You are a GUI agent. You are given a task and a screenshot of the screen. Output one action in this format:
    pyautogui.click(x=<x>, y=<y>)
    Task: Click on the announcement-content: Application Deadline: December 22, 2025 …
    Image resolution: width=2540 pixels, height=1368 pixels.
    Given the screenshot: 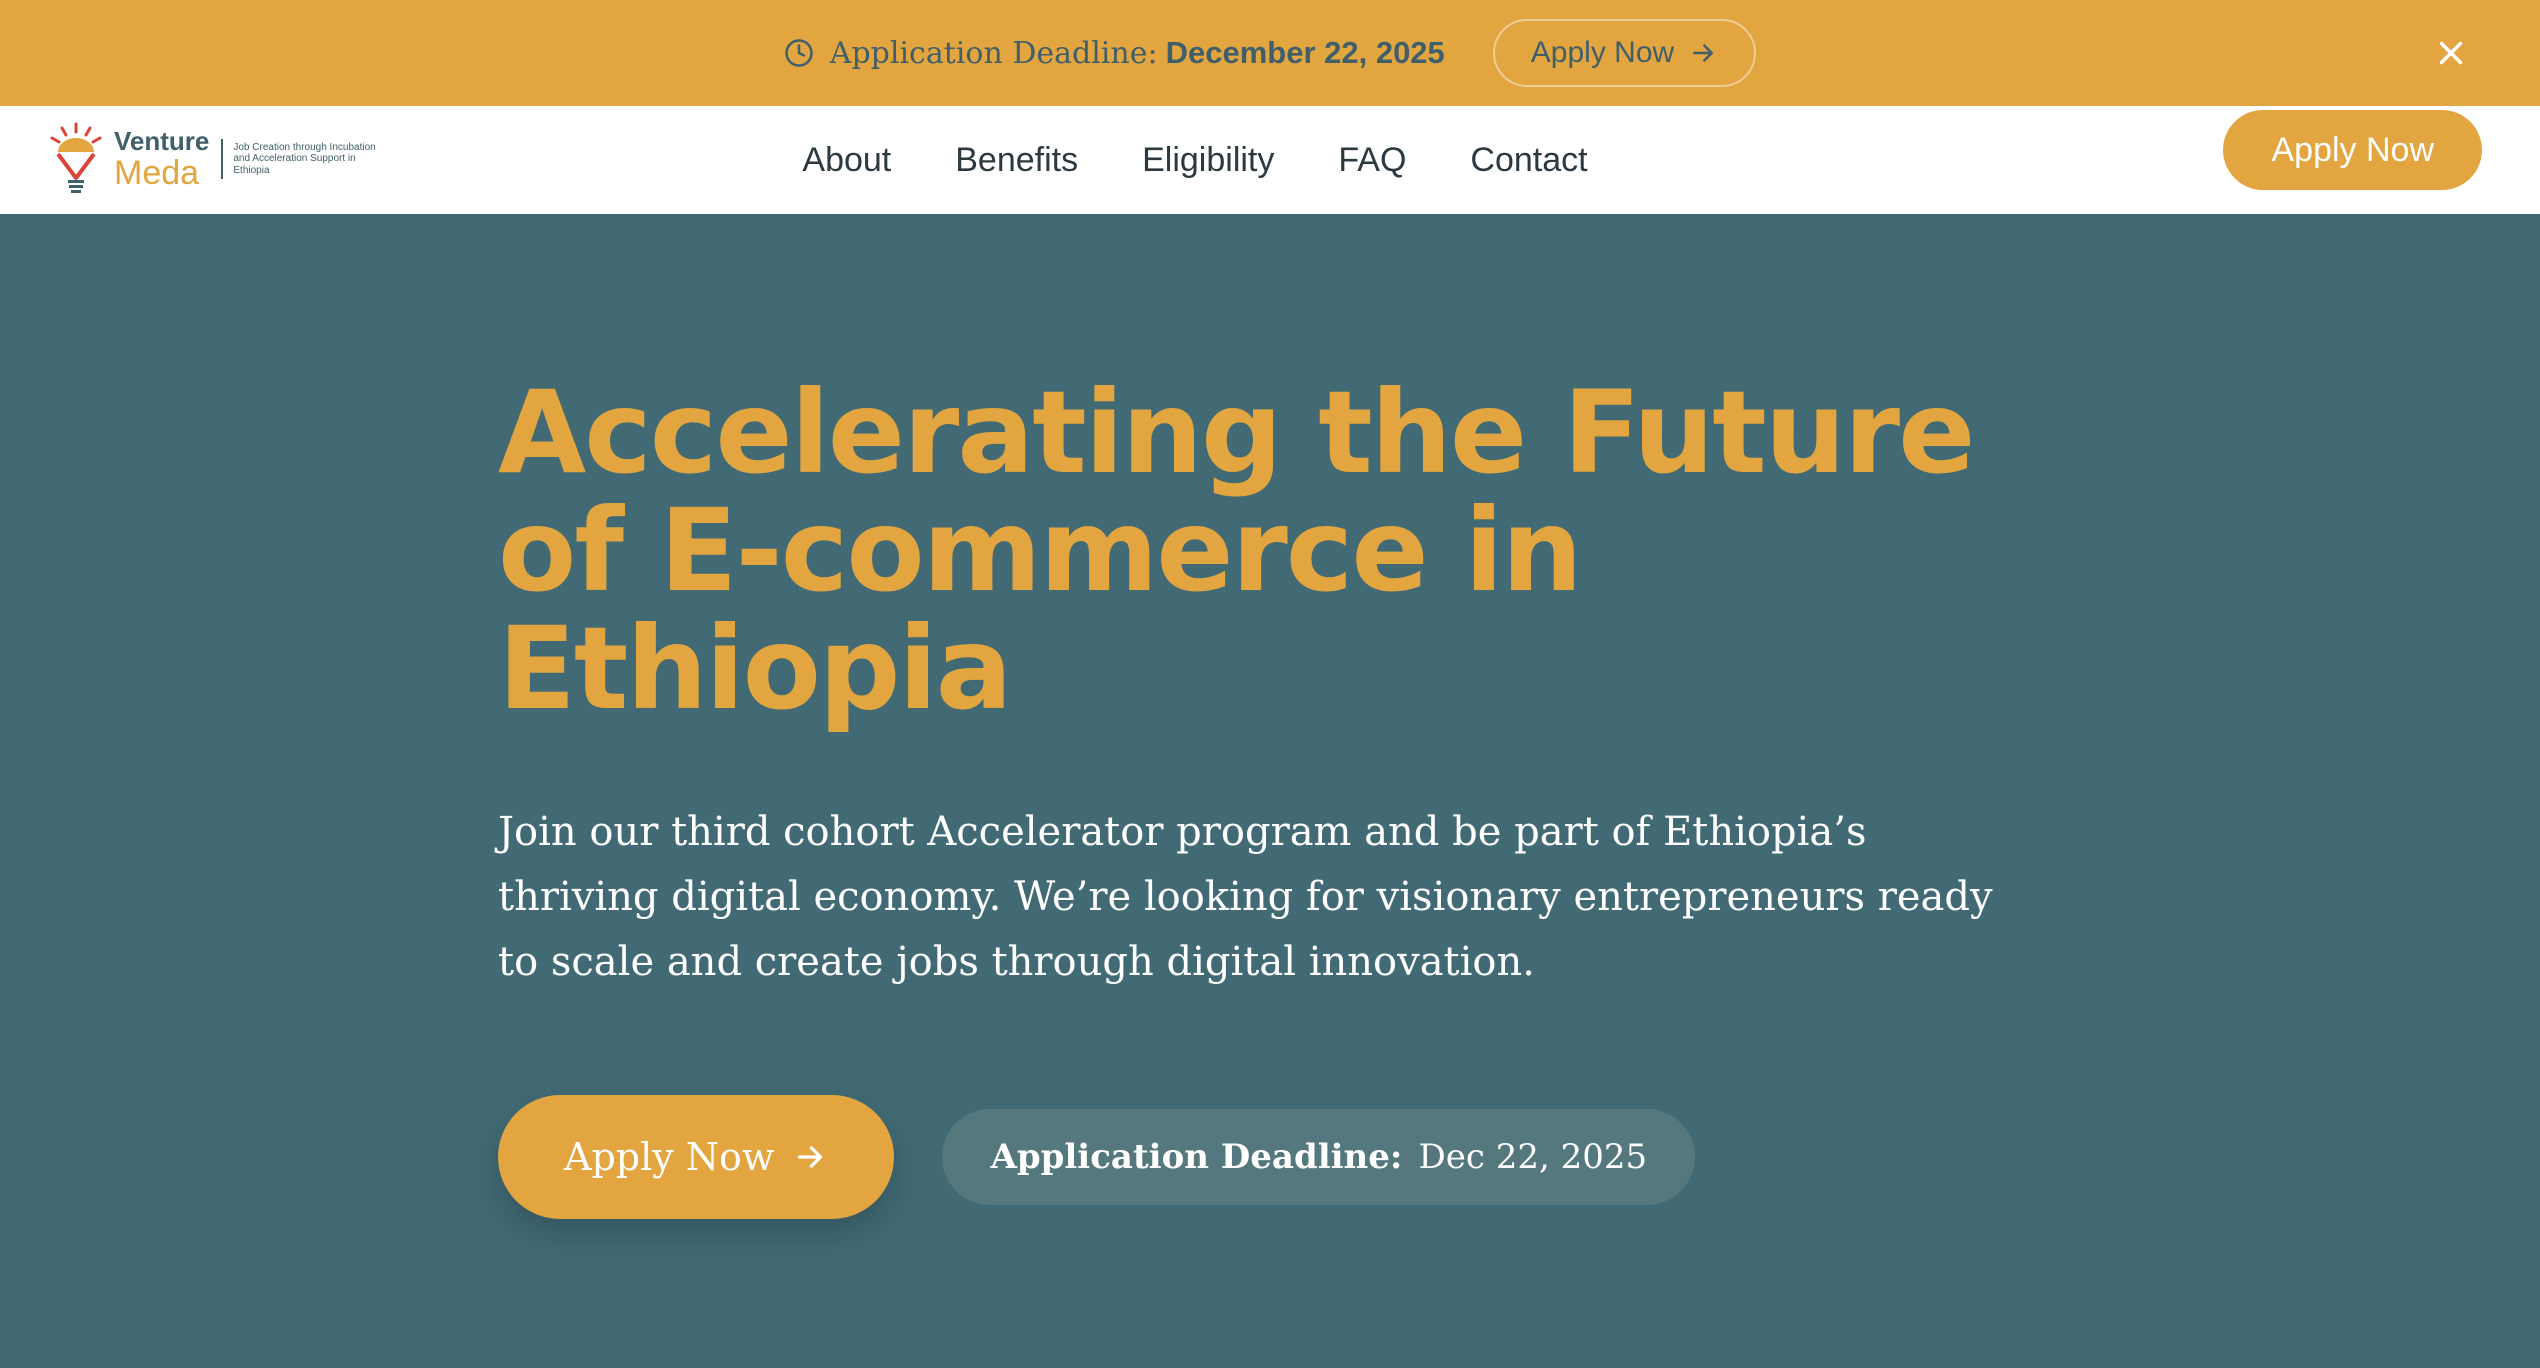 What is the action you would take?
    pyautogui.click(x=1270, y=53)
    